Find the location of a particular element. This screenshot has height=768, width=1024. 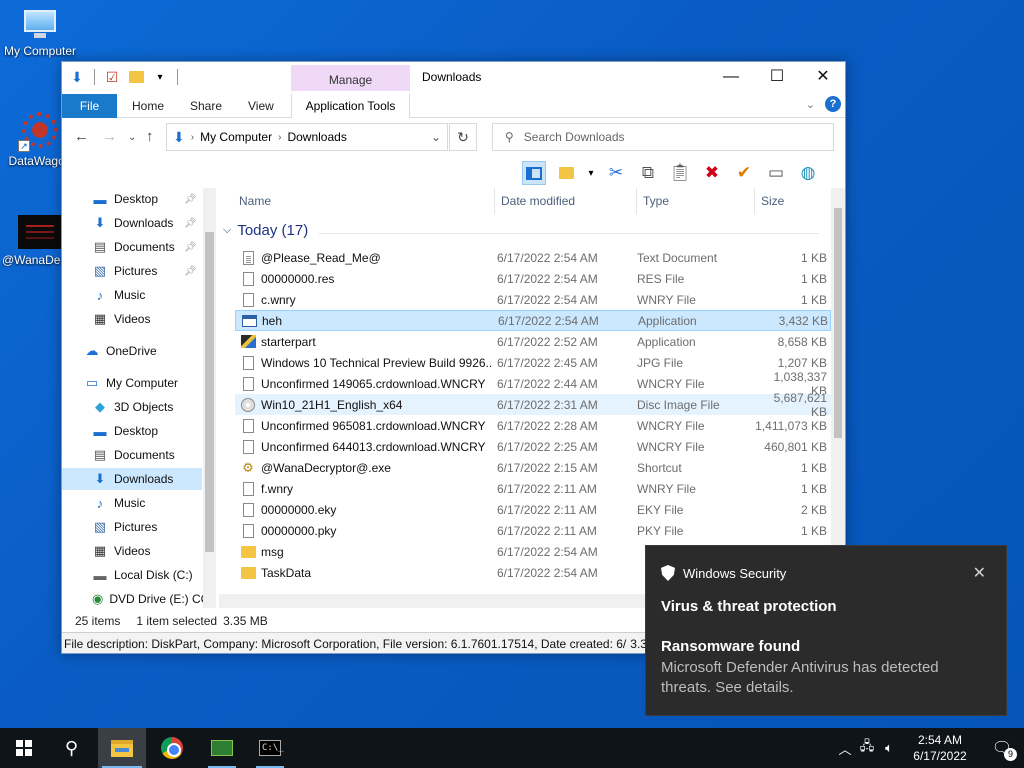

custom-toolbar: ▾ ✂ ⧉ 📋︎ ✖ ✔ ▭ ◍ is located at coordinates (671, 173).